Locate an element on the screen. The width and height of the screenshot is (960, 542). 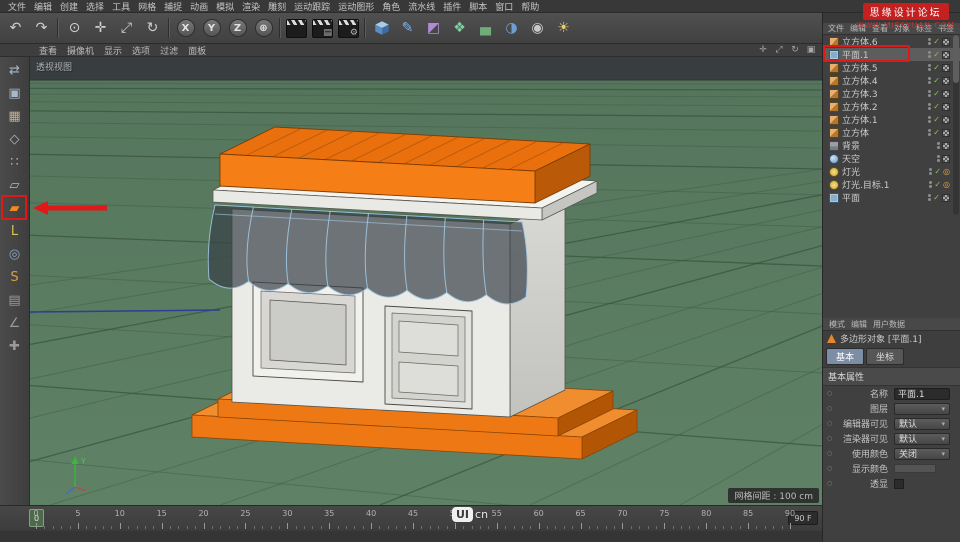
toolbar-coordinate-system: ⊕ is located at coordinates (263, 28).